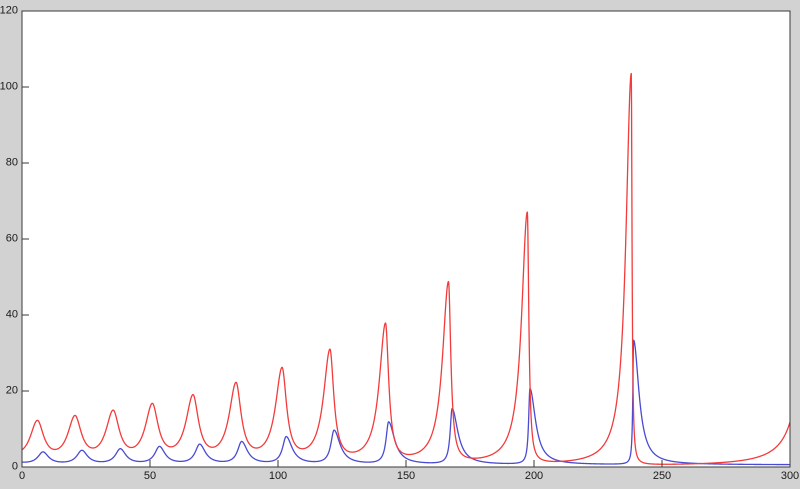 The height and width of the screenshot is (489, 800). What do you see at coordinates (9, 86) in the screenshot?
I see `y-tick-label: 100` at bounding box center [9, 86].